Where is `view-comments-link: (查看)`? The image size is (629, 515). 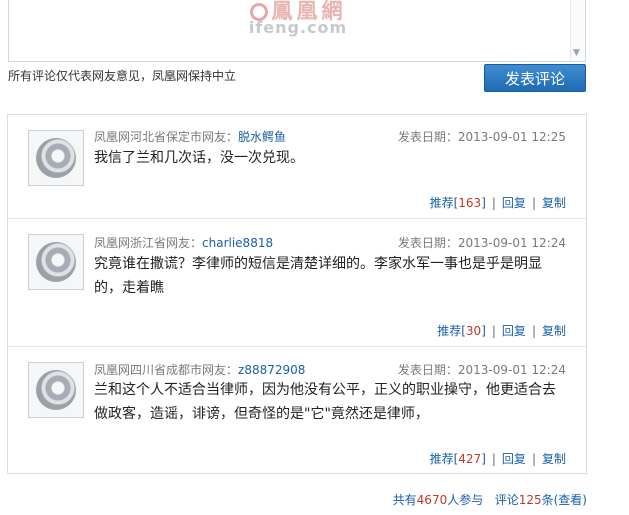
view-comments-link: (查看) is located at coordinates (570, 500).